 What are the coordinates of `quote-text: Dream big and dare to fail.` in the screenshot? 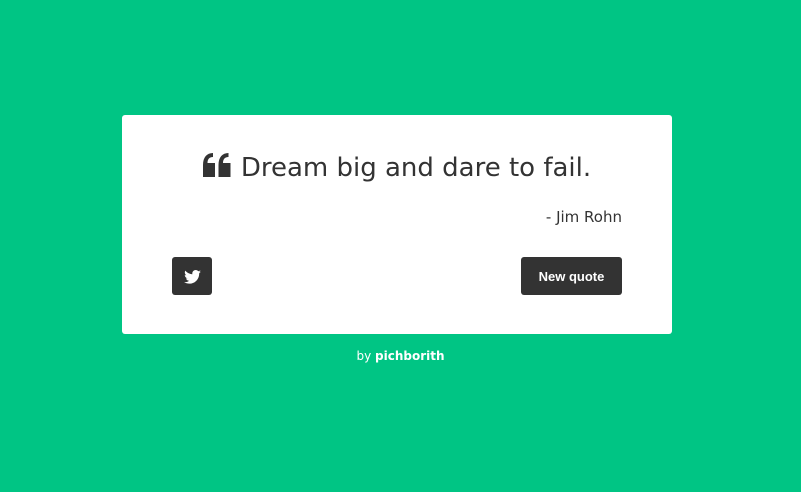 It's located at (416, 168).